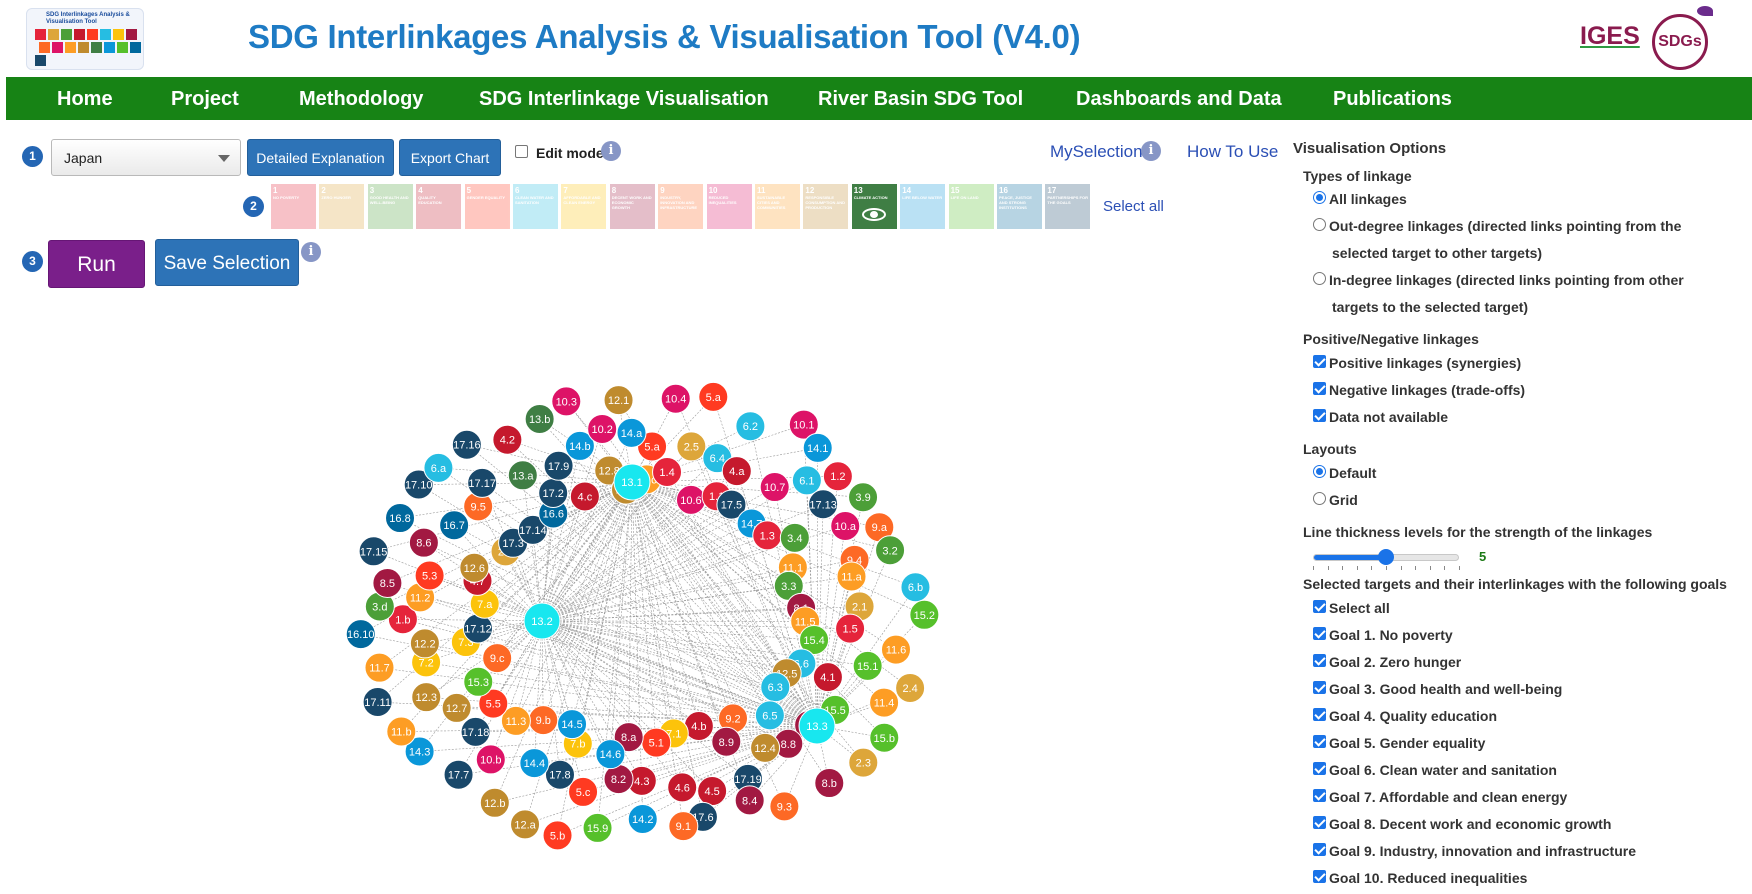 This screenshot has width=1752, height=894. Describe the element at coordinates (1319, 714) in the screenshot. I see `goal-4-filter-checkbox` at that location.